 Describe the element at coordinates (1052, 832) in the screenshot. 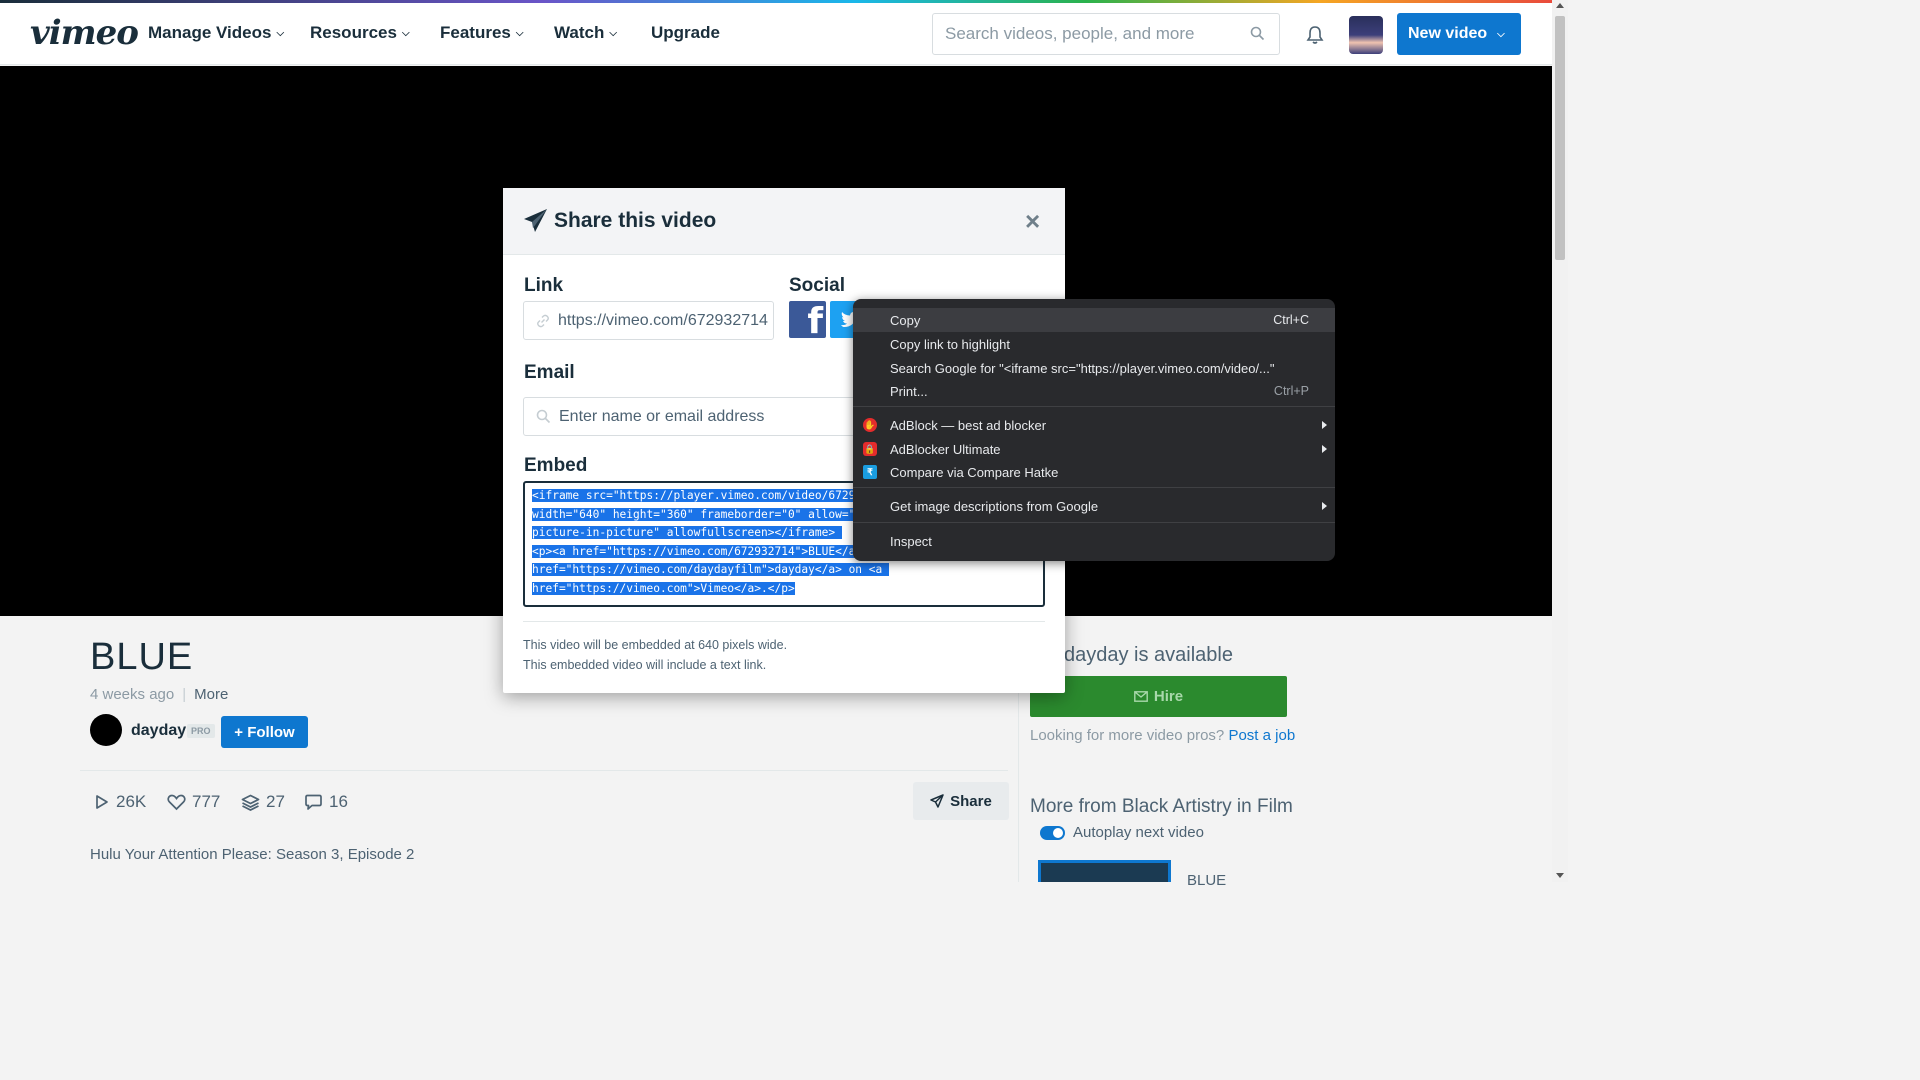

I see `autoplay-toggle` at that location.